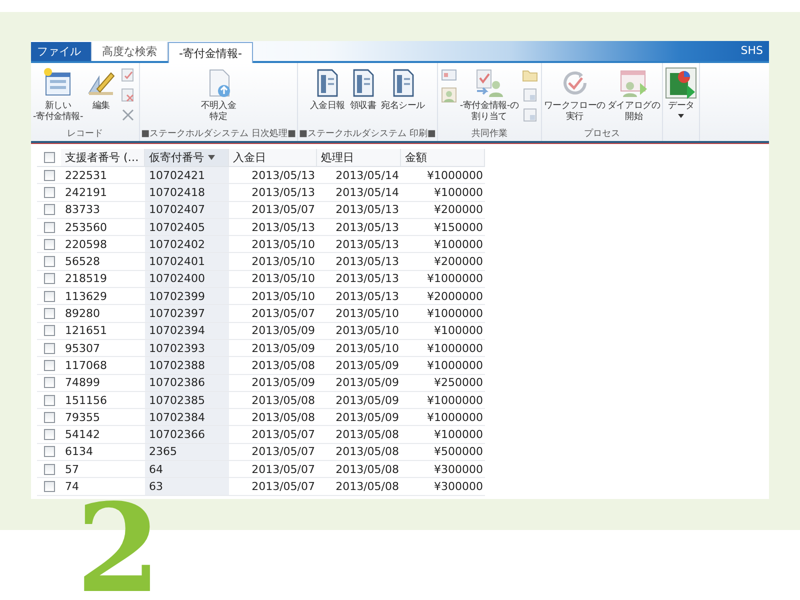 This screenshot has height=600, width=800. Describe the element at coordinates (530, 95) in the screenshot. I see `document-icon` at that location.